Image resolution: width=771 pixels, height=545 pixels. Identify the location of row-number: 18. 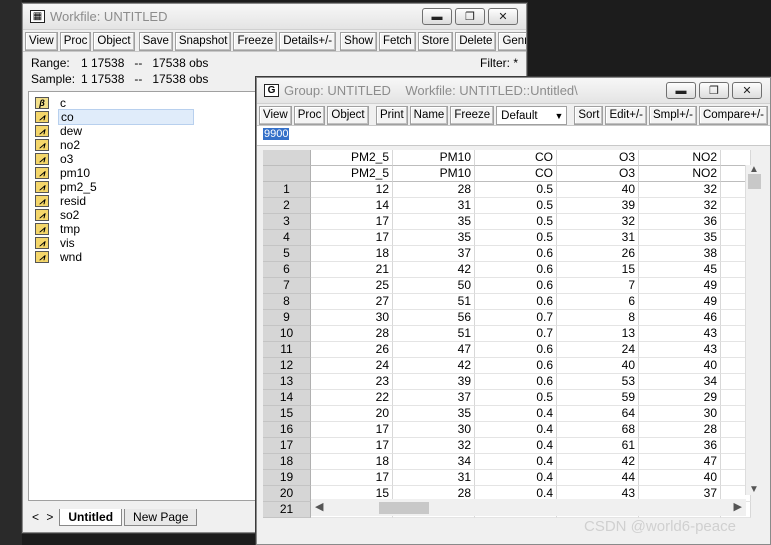
(287, 462).